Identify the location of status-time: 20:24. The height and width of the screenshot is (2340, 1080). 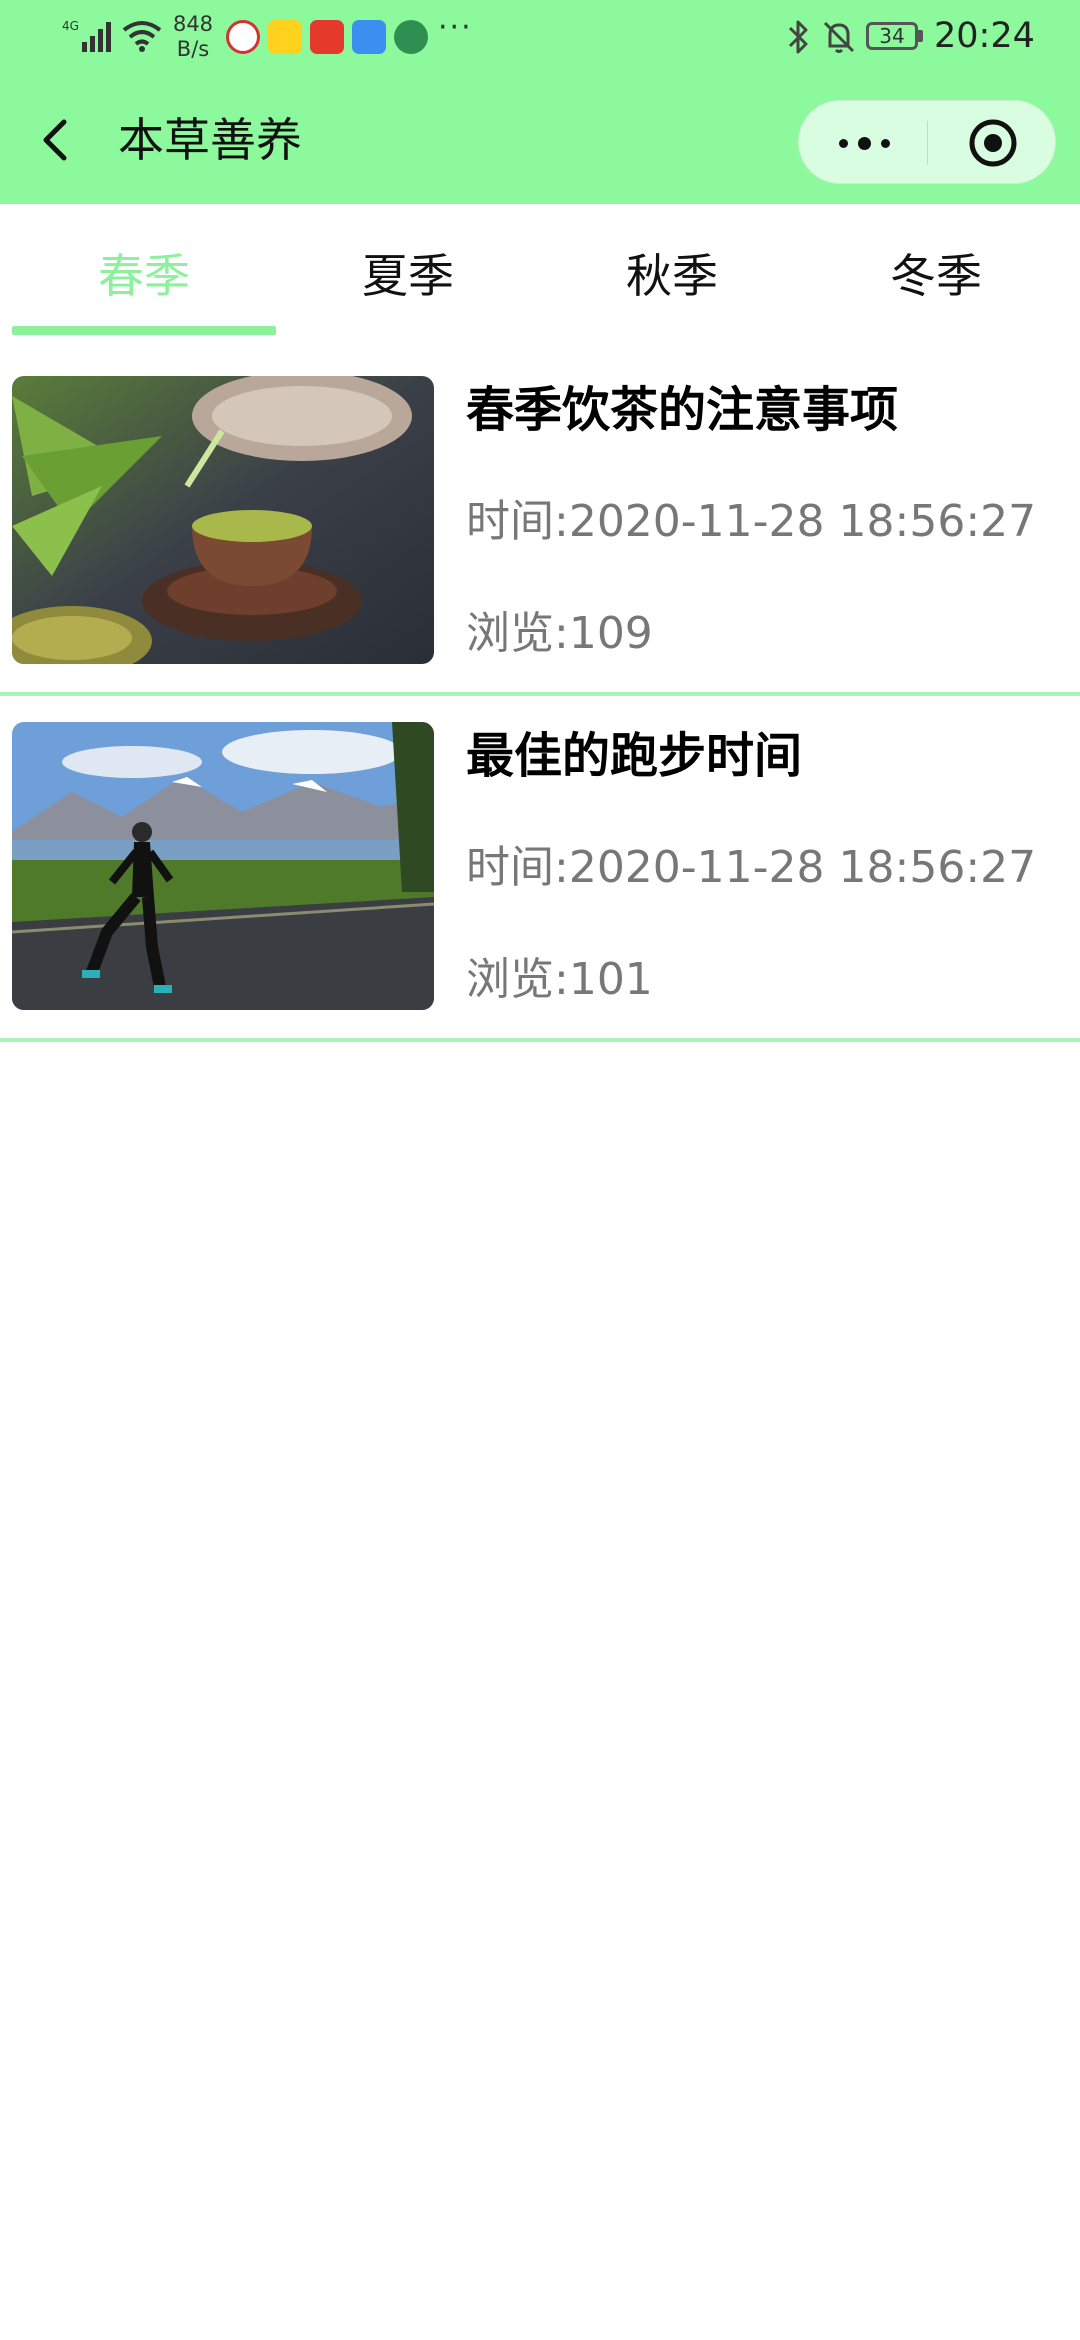
(984, 36).